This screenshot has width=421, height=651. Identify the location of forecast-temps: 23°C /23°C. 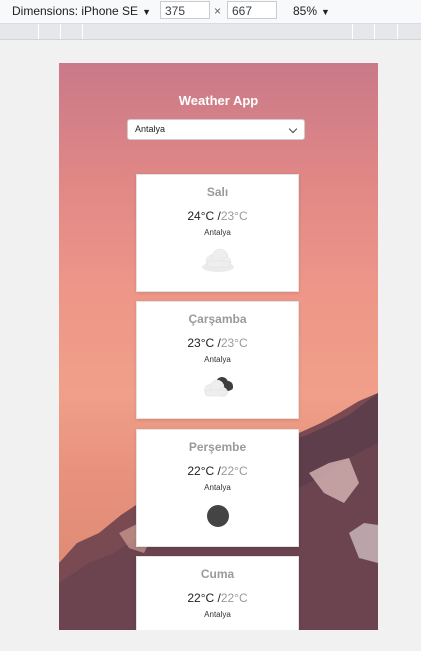
(217, 343).